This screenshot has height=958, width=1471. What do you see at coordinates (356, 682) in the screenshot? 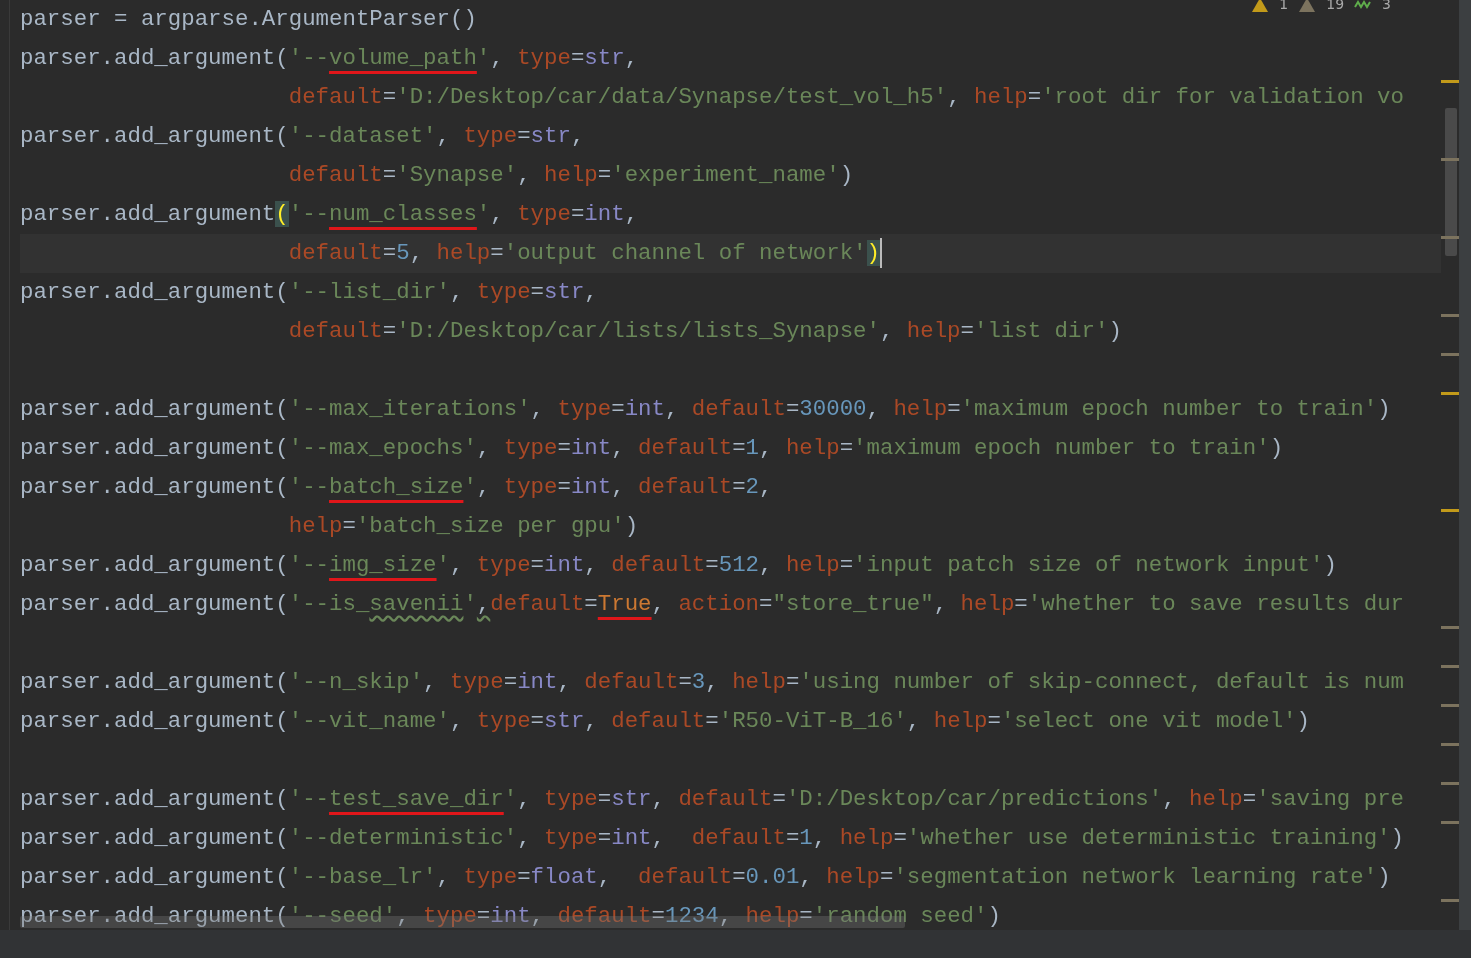
I see `code-token: '--n_skip'` at bounding box center [356, 682].